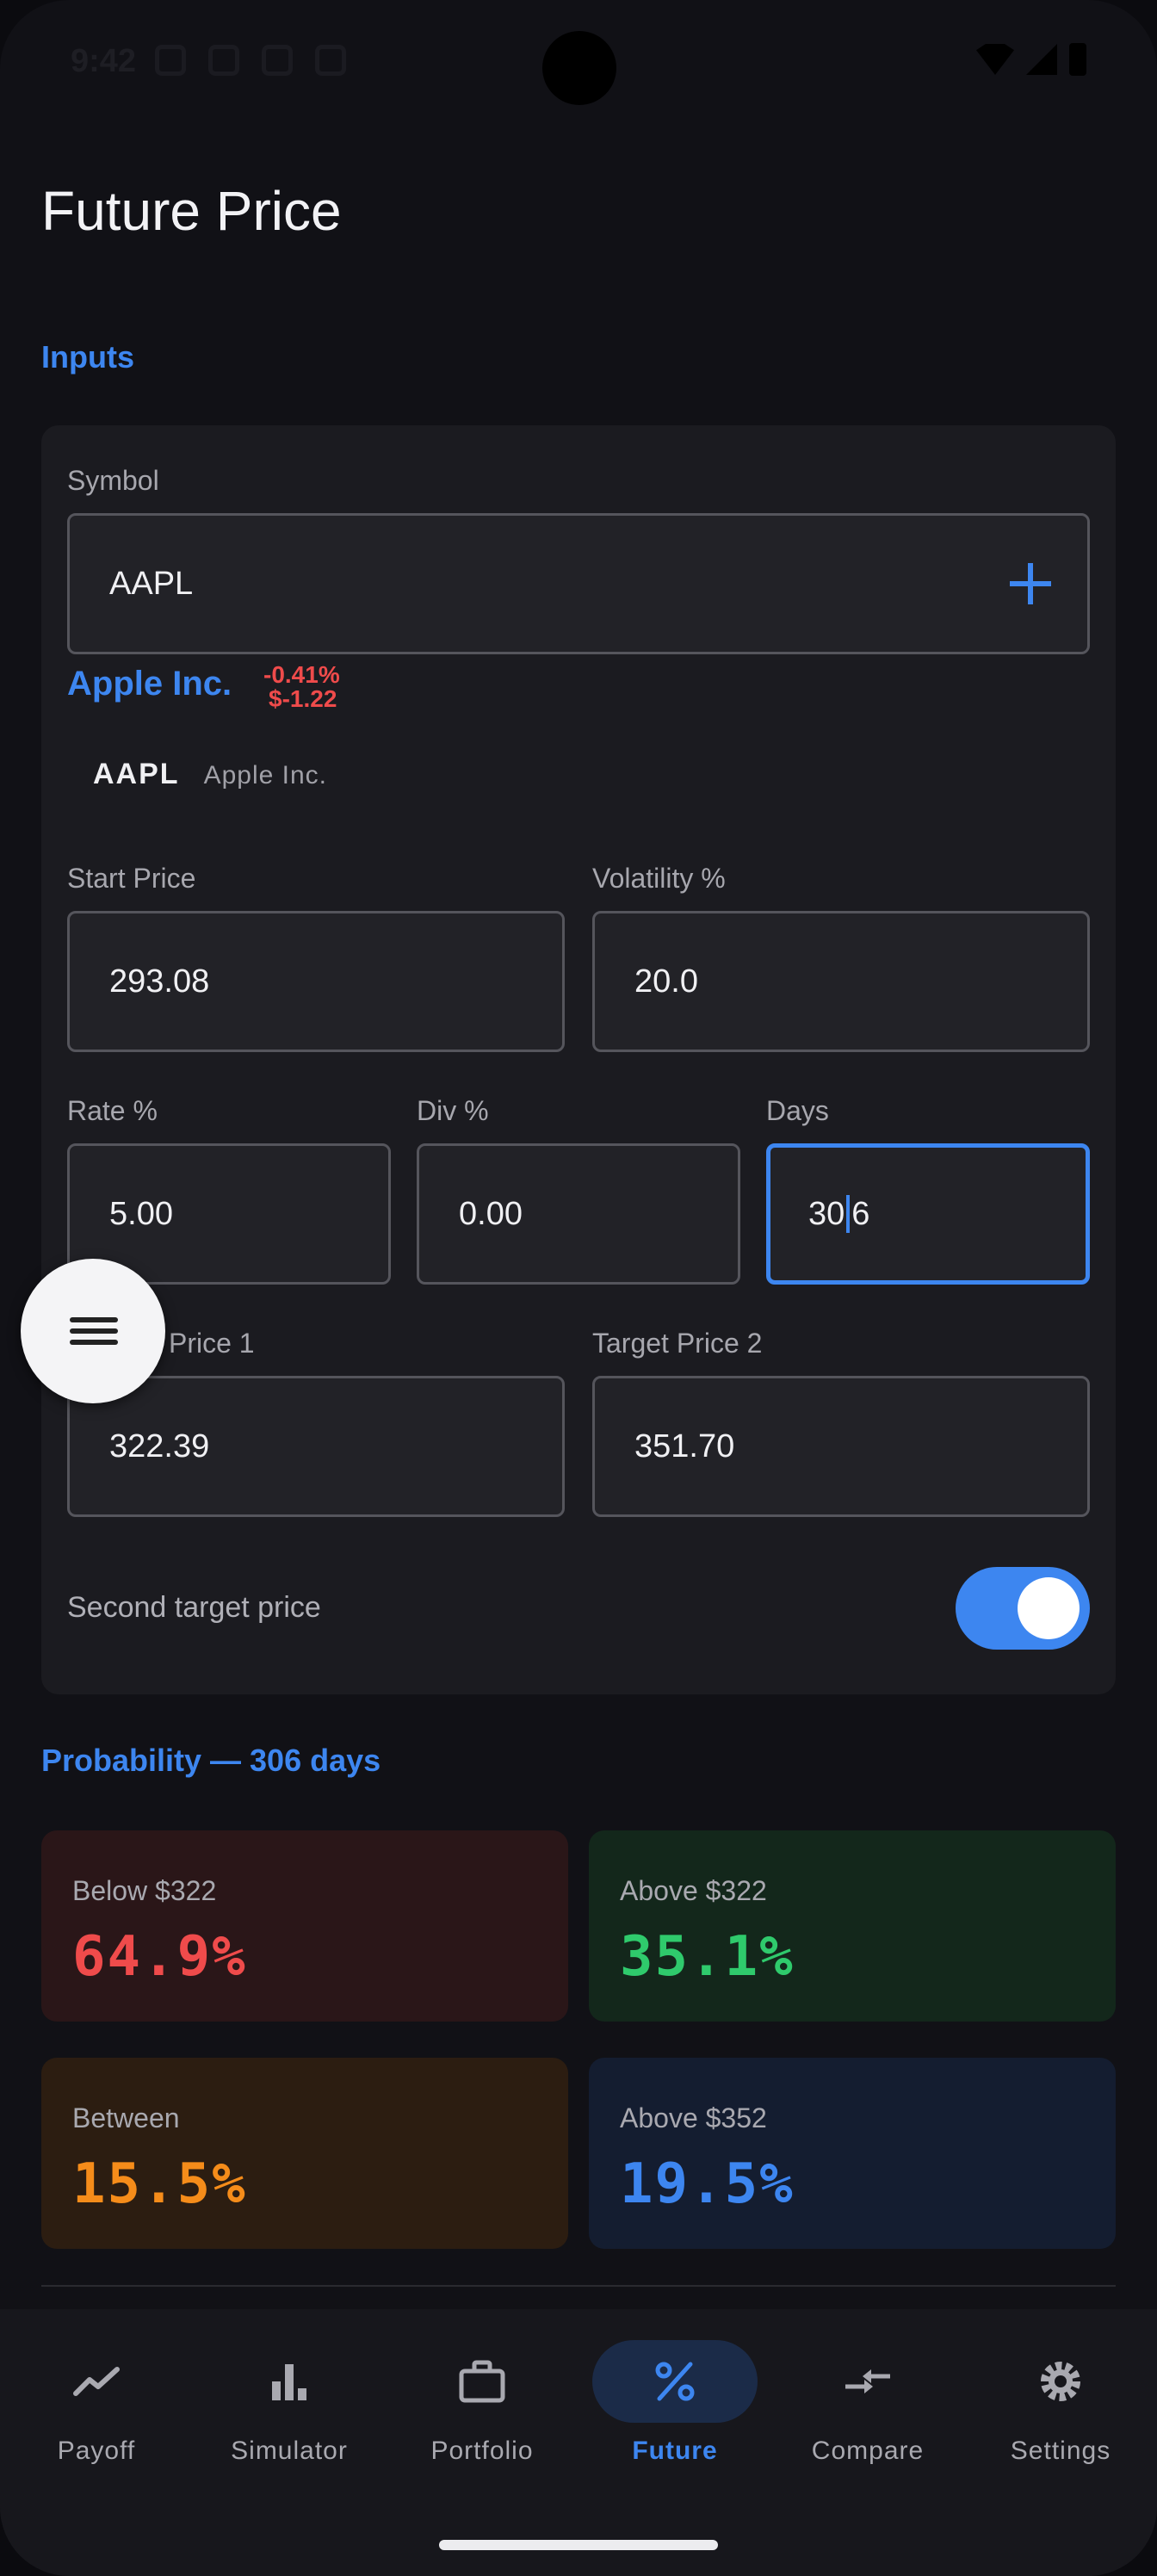 The height and width of the screenshot is (2576, 1157). What do you see at coordinates (1049, 1608) in the screenshot?
I see `toggle-knob` at bounding box center [1049, 1608].